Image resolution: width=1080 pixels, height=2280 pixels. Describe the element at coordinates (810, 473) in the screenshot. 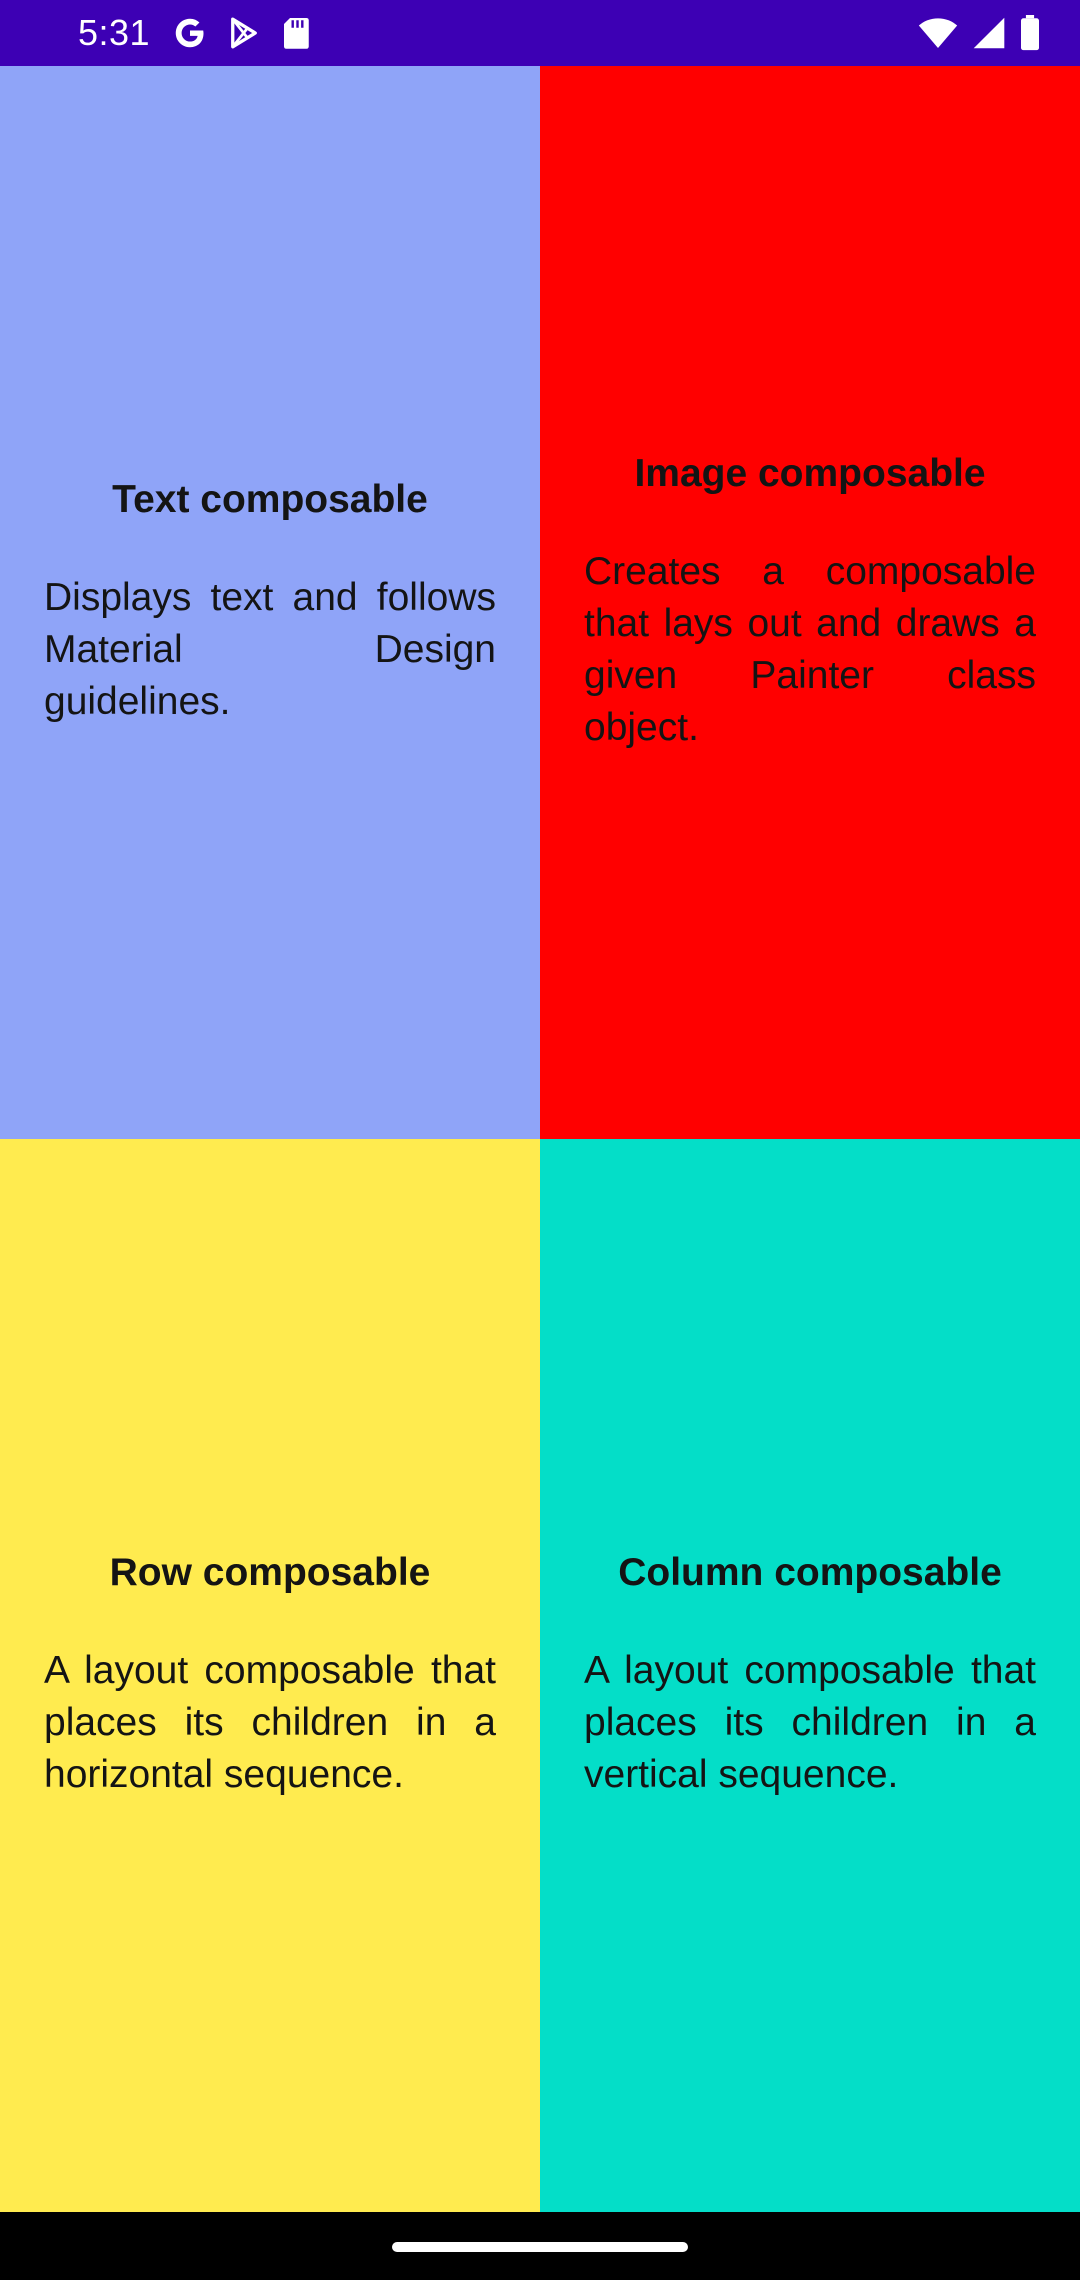

I see `card-title: Image composable` at that location.